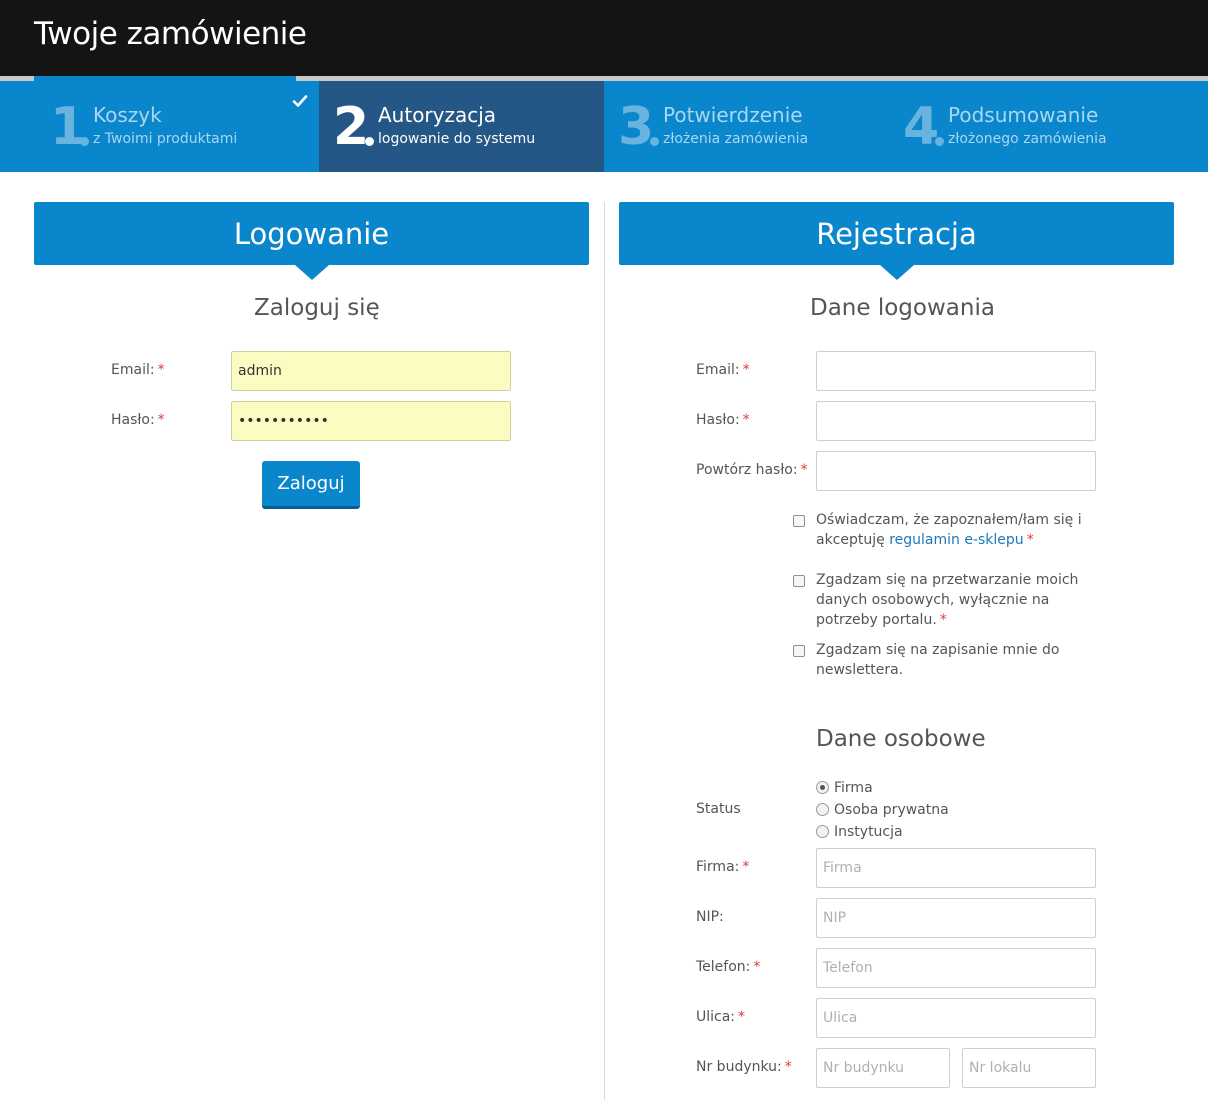 The height and width of the screenshot is (1100, 1208). What do you see at coordinates (822, 831) in the screenshot?
I see `status-radio-institution` at bounding box center [822, 831].